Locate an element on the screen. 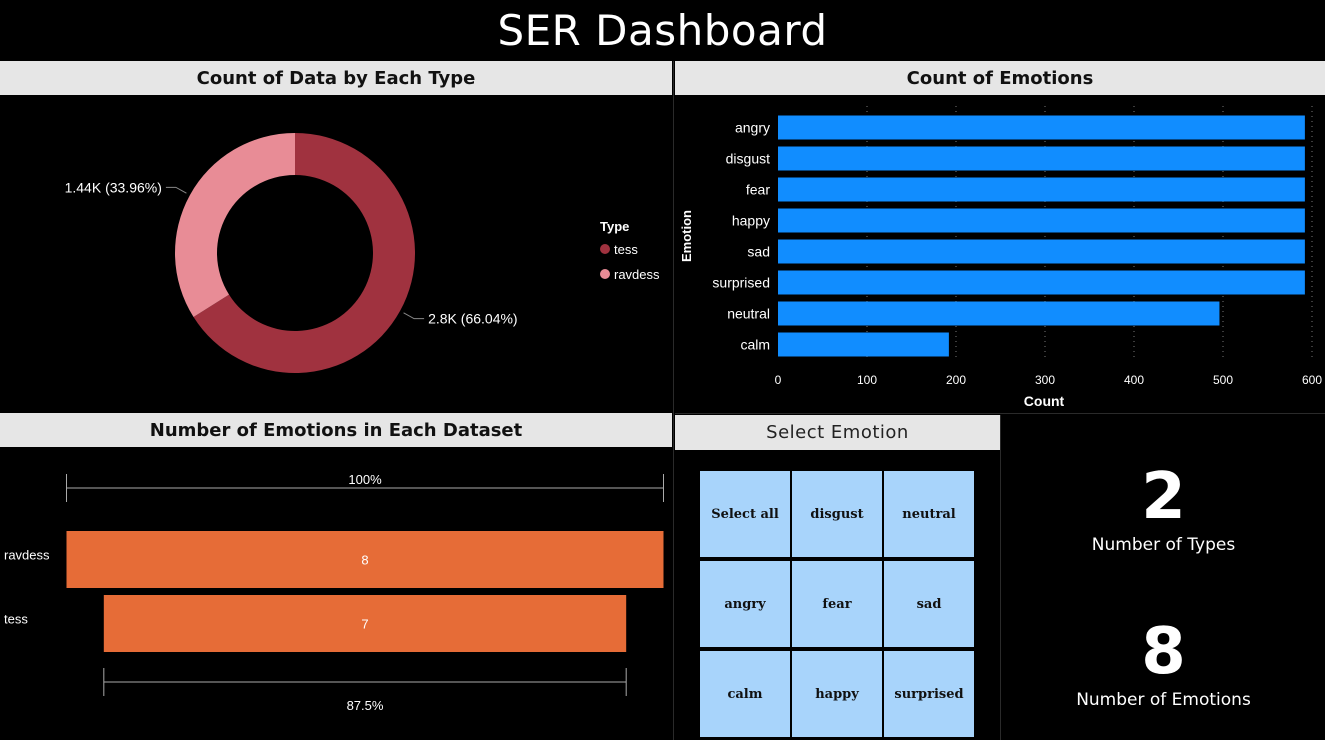 The height and width of the screenshot is (740, 1325). donut-data-label-ravdess: 1.44K (33.96%) is located at coordinates (113, 187).